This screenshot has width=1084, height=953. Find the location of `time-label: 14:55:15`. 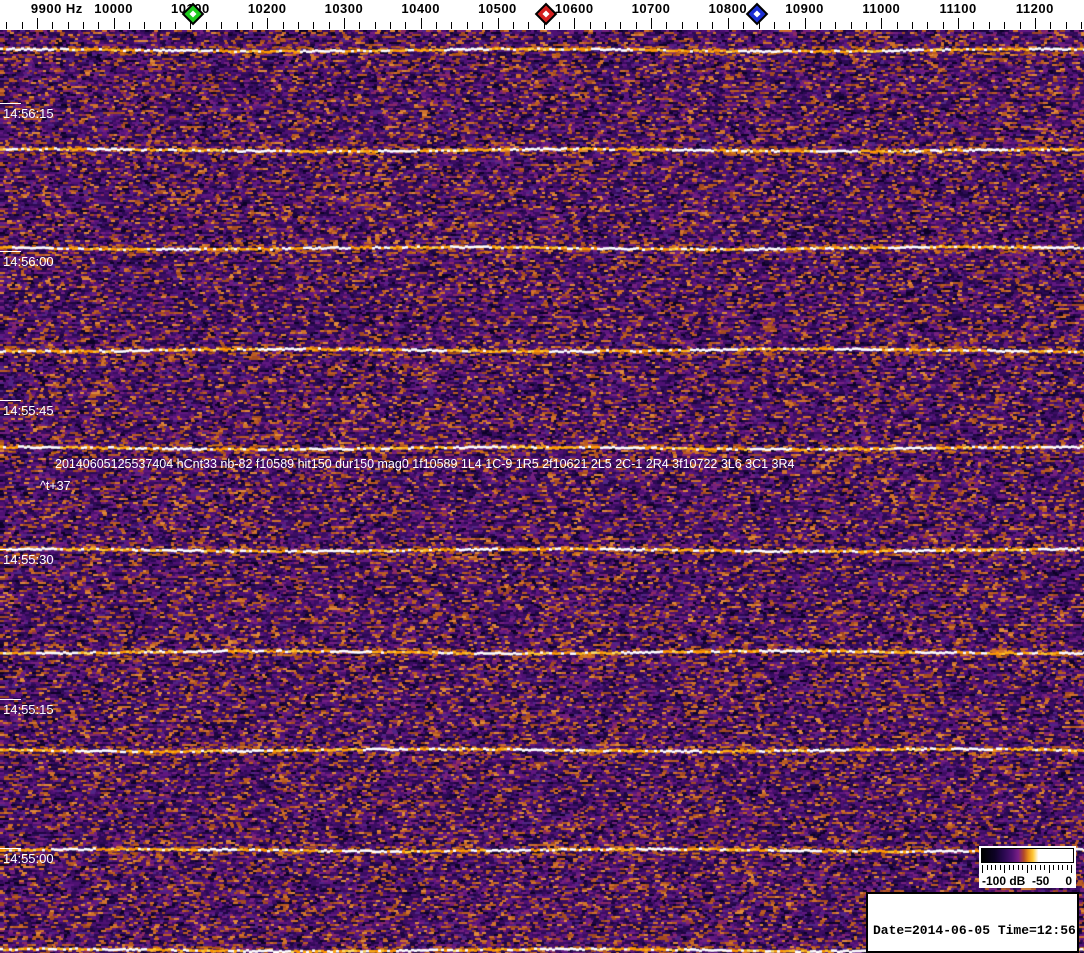

time-label: 14:55:15 is located at coordinates (28, 709).